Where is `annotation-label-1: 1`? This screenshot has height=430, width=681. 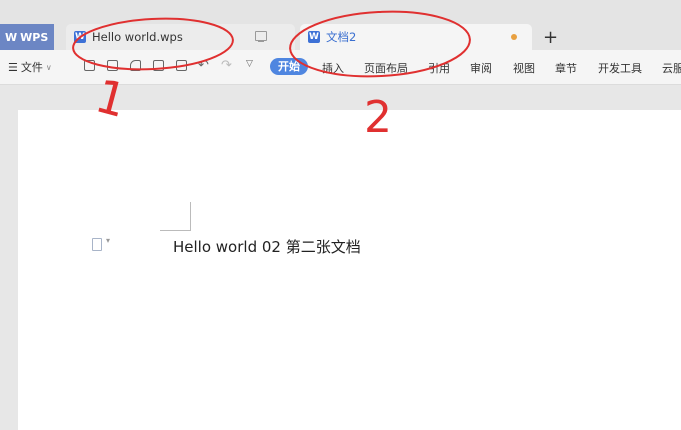 annotation-label-1: 1 is located at coordinates (111, 98).